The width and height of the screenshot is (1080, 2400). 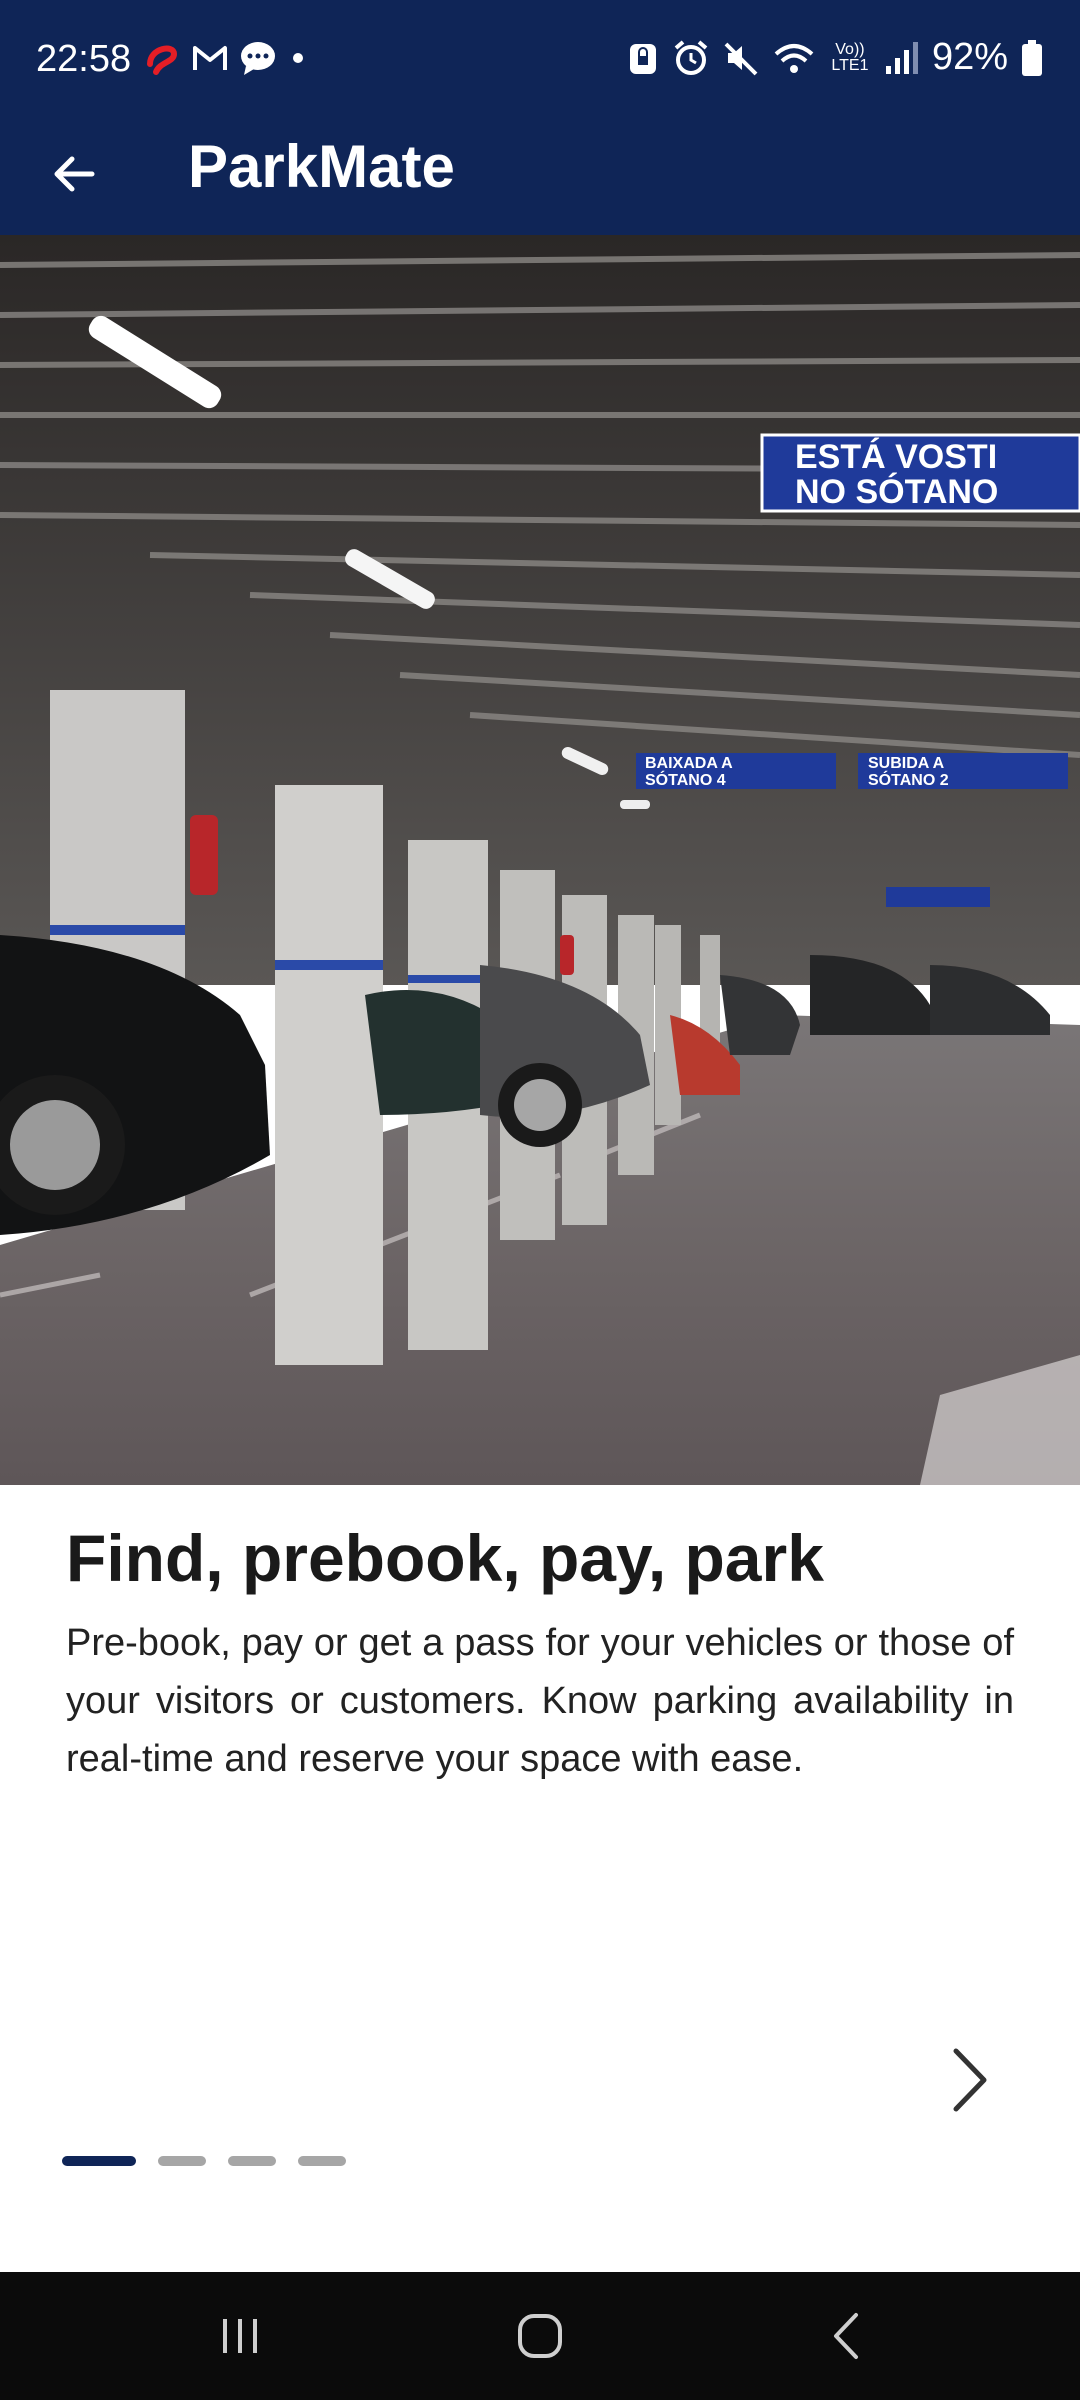 I want to click on home-button, so click(x=540, y=2336).